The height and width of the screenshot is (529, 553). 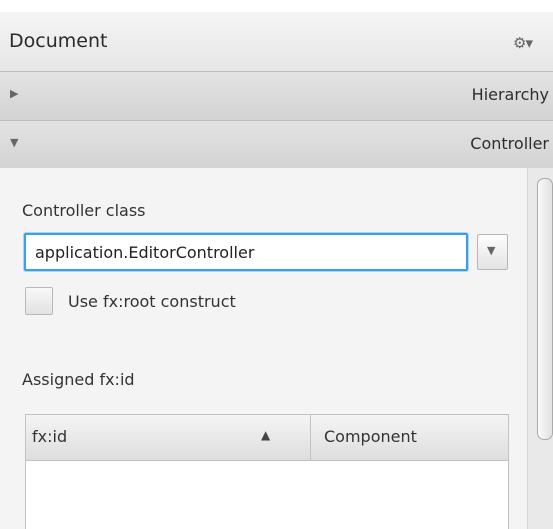 I want to click on triangle-down-icon: ▼, so click(x=14, y=142).